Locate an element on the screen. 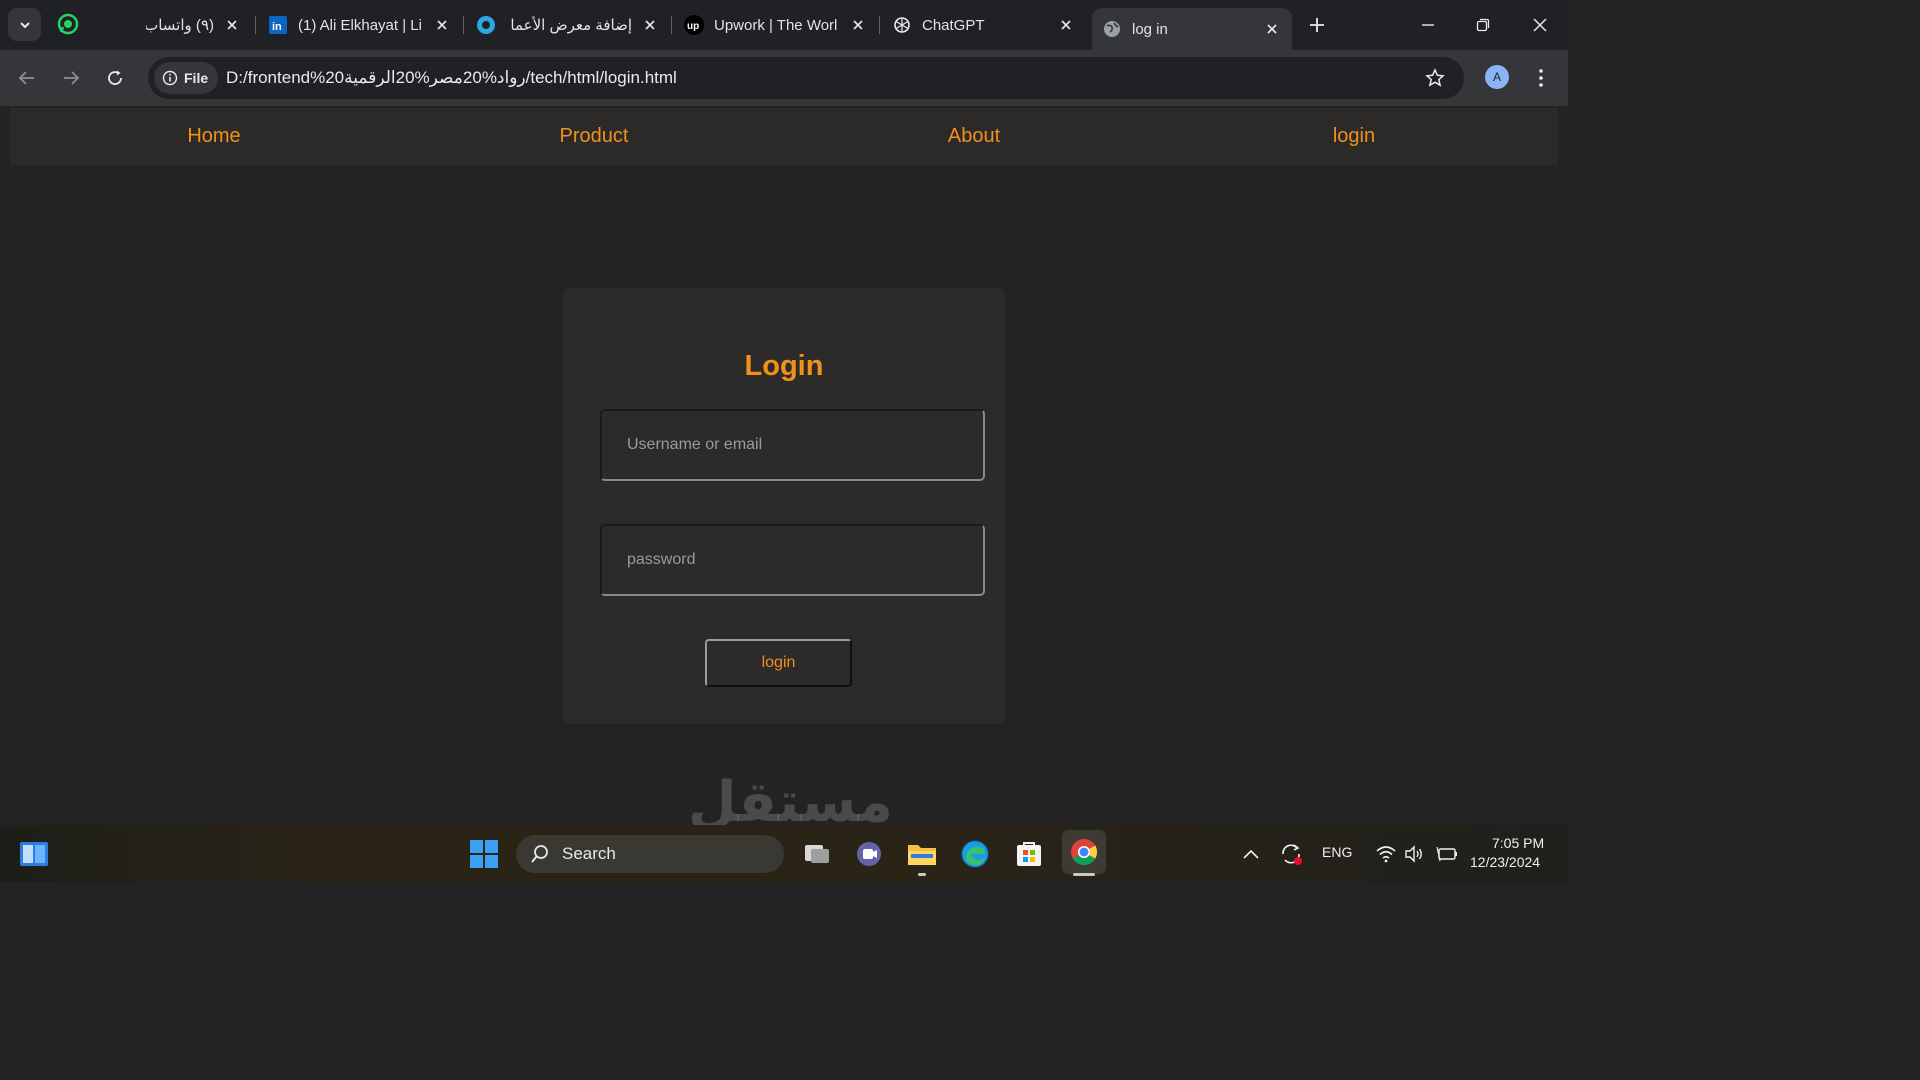 This screenshot has height=1080, width=1920. tab-title: Upwork | The Worl is located at coordinates (776, 25).